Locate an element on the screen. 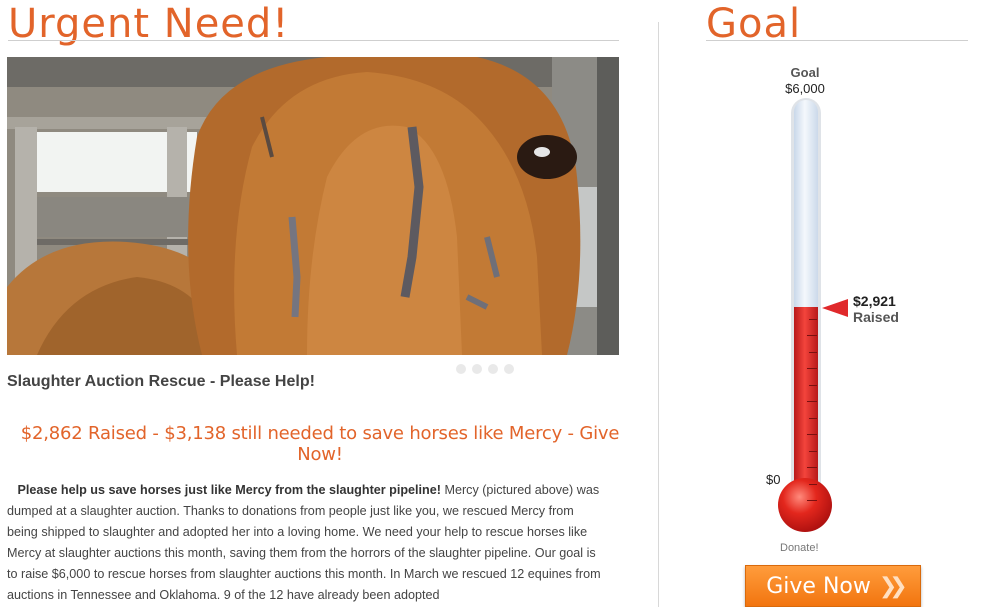  rescue-subtitle: Slaughter Auction Rescue - Please Help! is located at coordinates (161, 381).